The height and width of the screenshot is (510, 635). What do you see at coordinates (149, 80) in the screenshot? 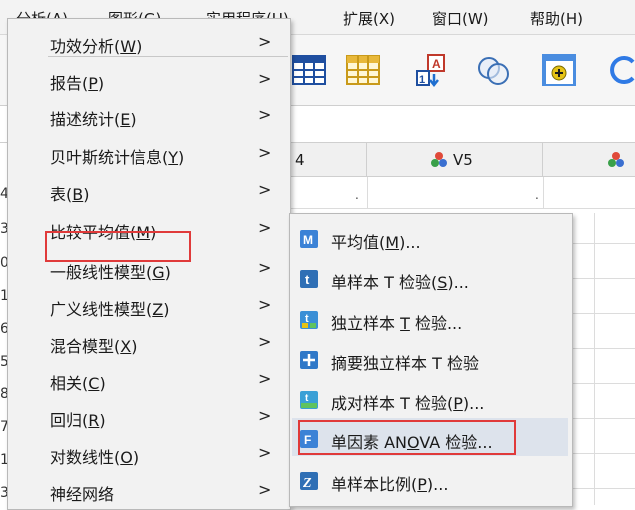
I see `menu-item-reports: 报告(P) >` at bounding box center [149, 80].